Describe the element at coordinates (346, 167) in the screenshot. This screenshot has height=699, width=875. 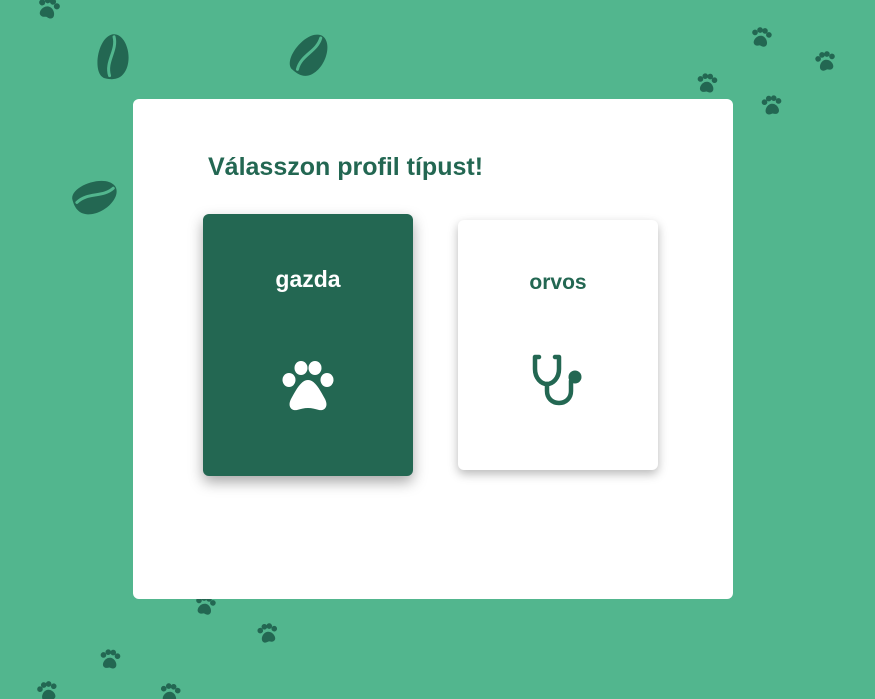
I see `page-title: Válasszon profil típust!` at that location.